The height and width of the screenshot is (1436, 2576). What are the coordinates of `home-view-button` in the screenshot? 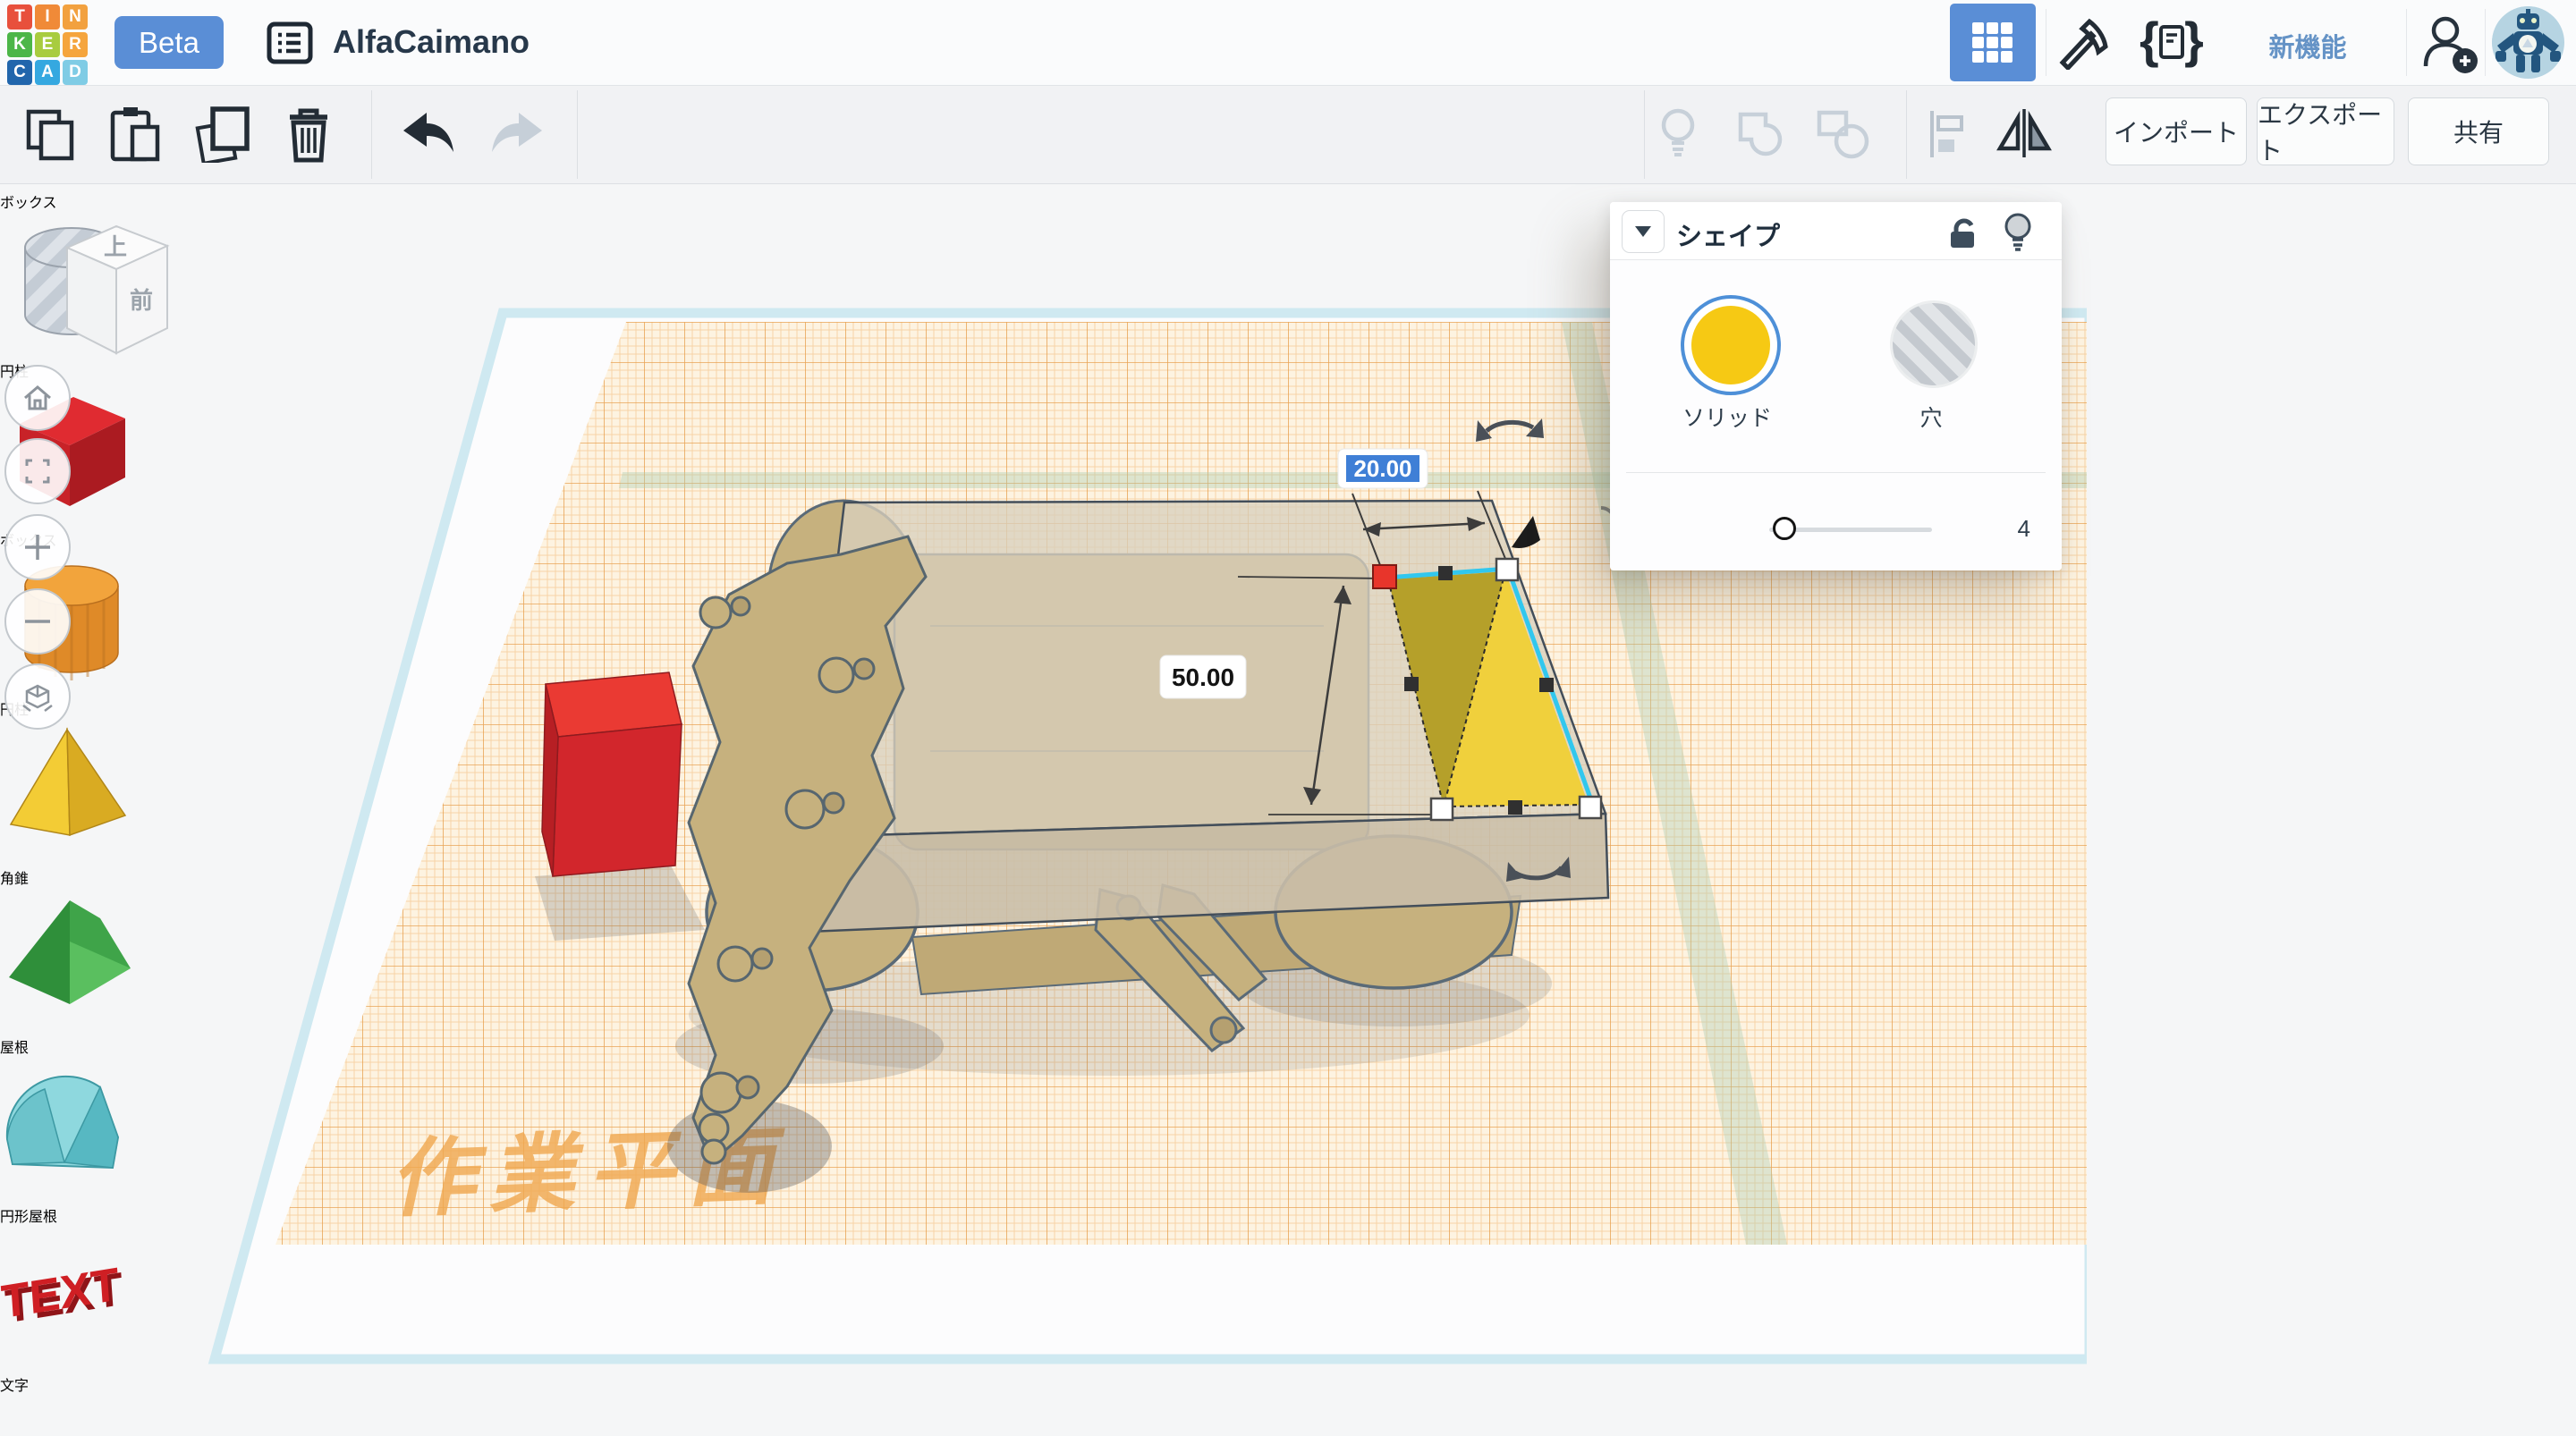 It's located at (37, 398).